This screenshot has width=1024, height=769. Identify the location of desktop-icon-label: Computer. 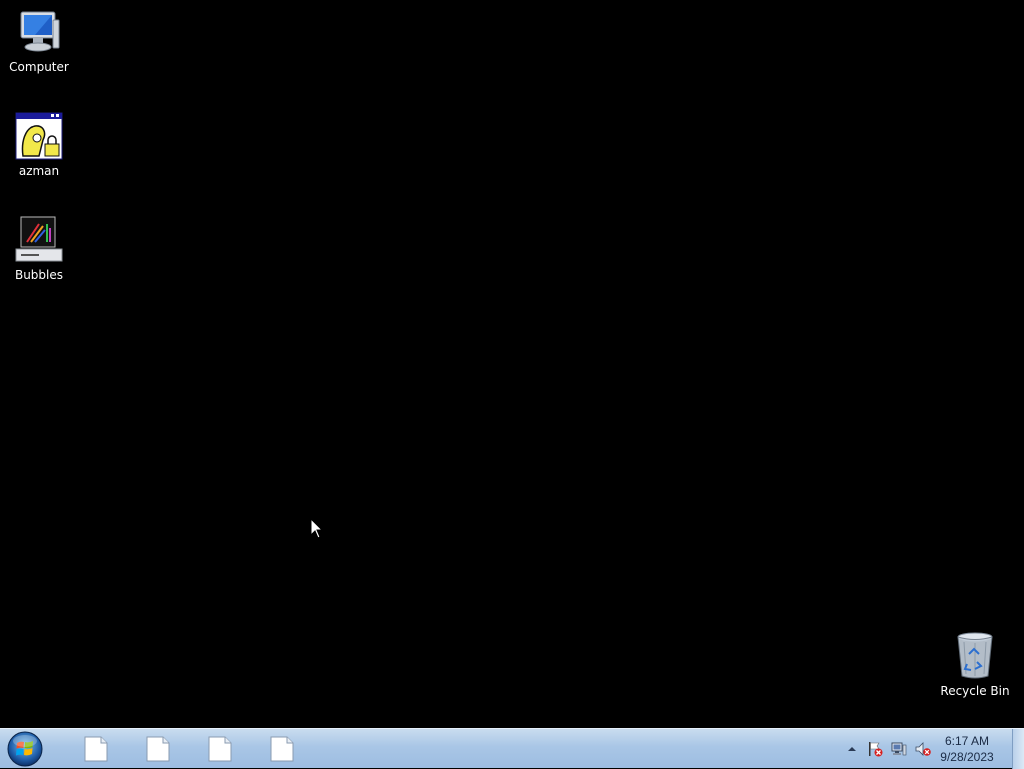
(39, 67).